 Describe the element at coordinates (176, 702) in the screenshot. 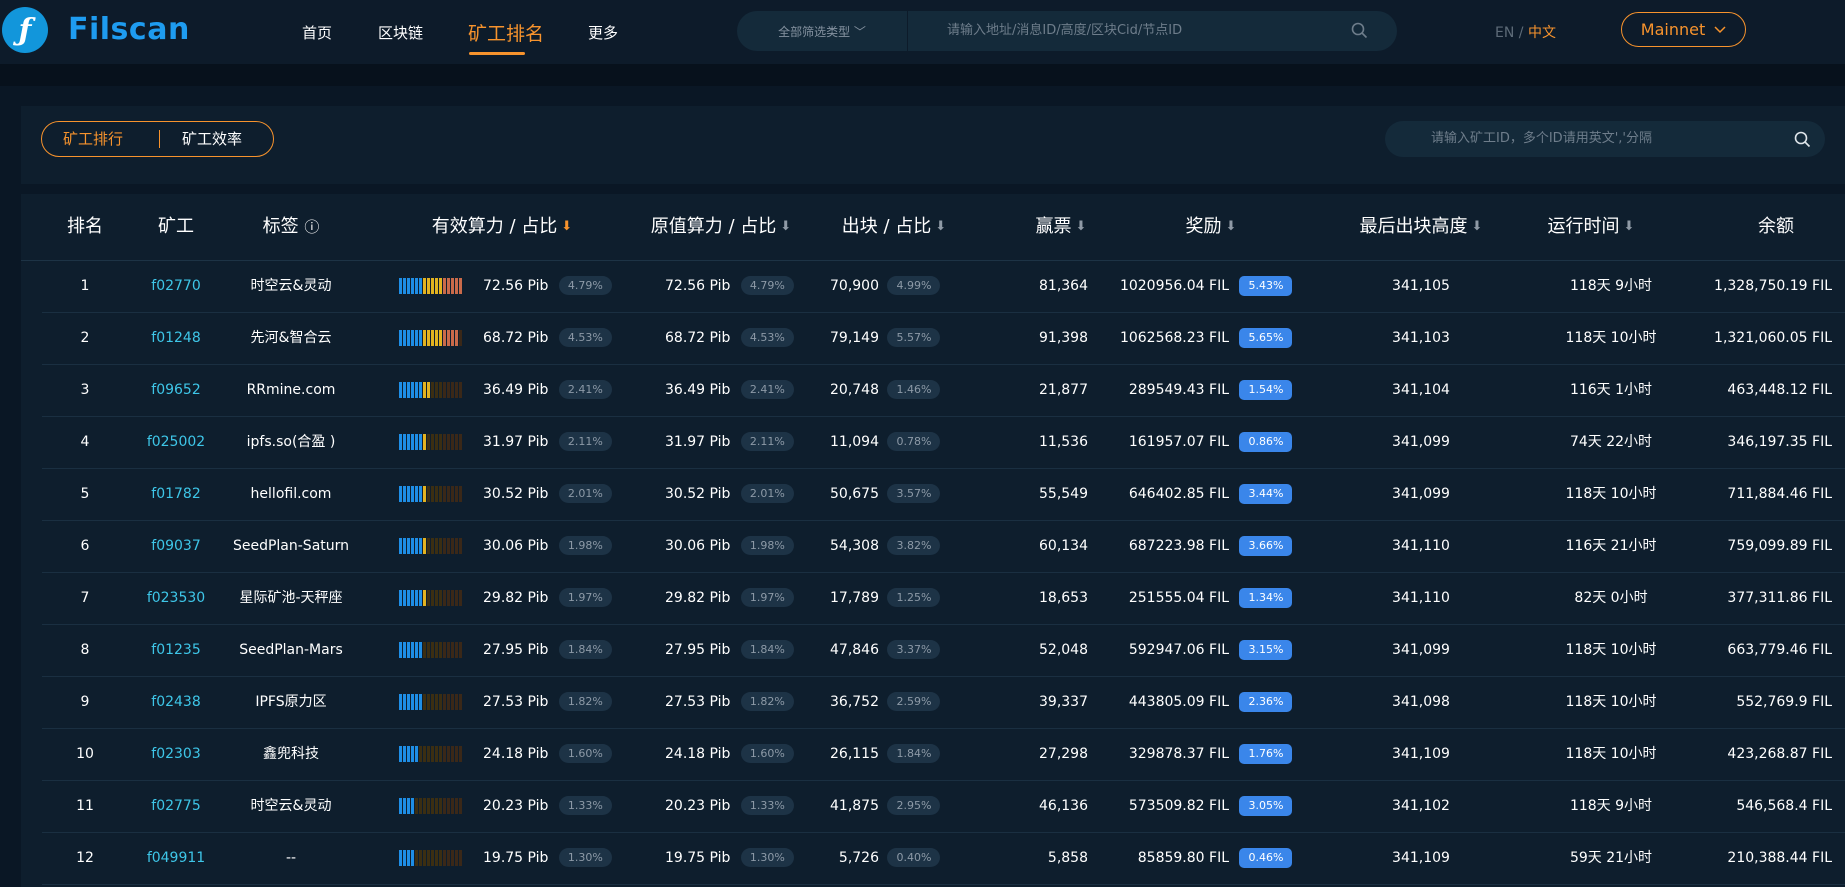

I see `miner-id-link: f02438` at that location.